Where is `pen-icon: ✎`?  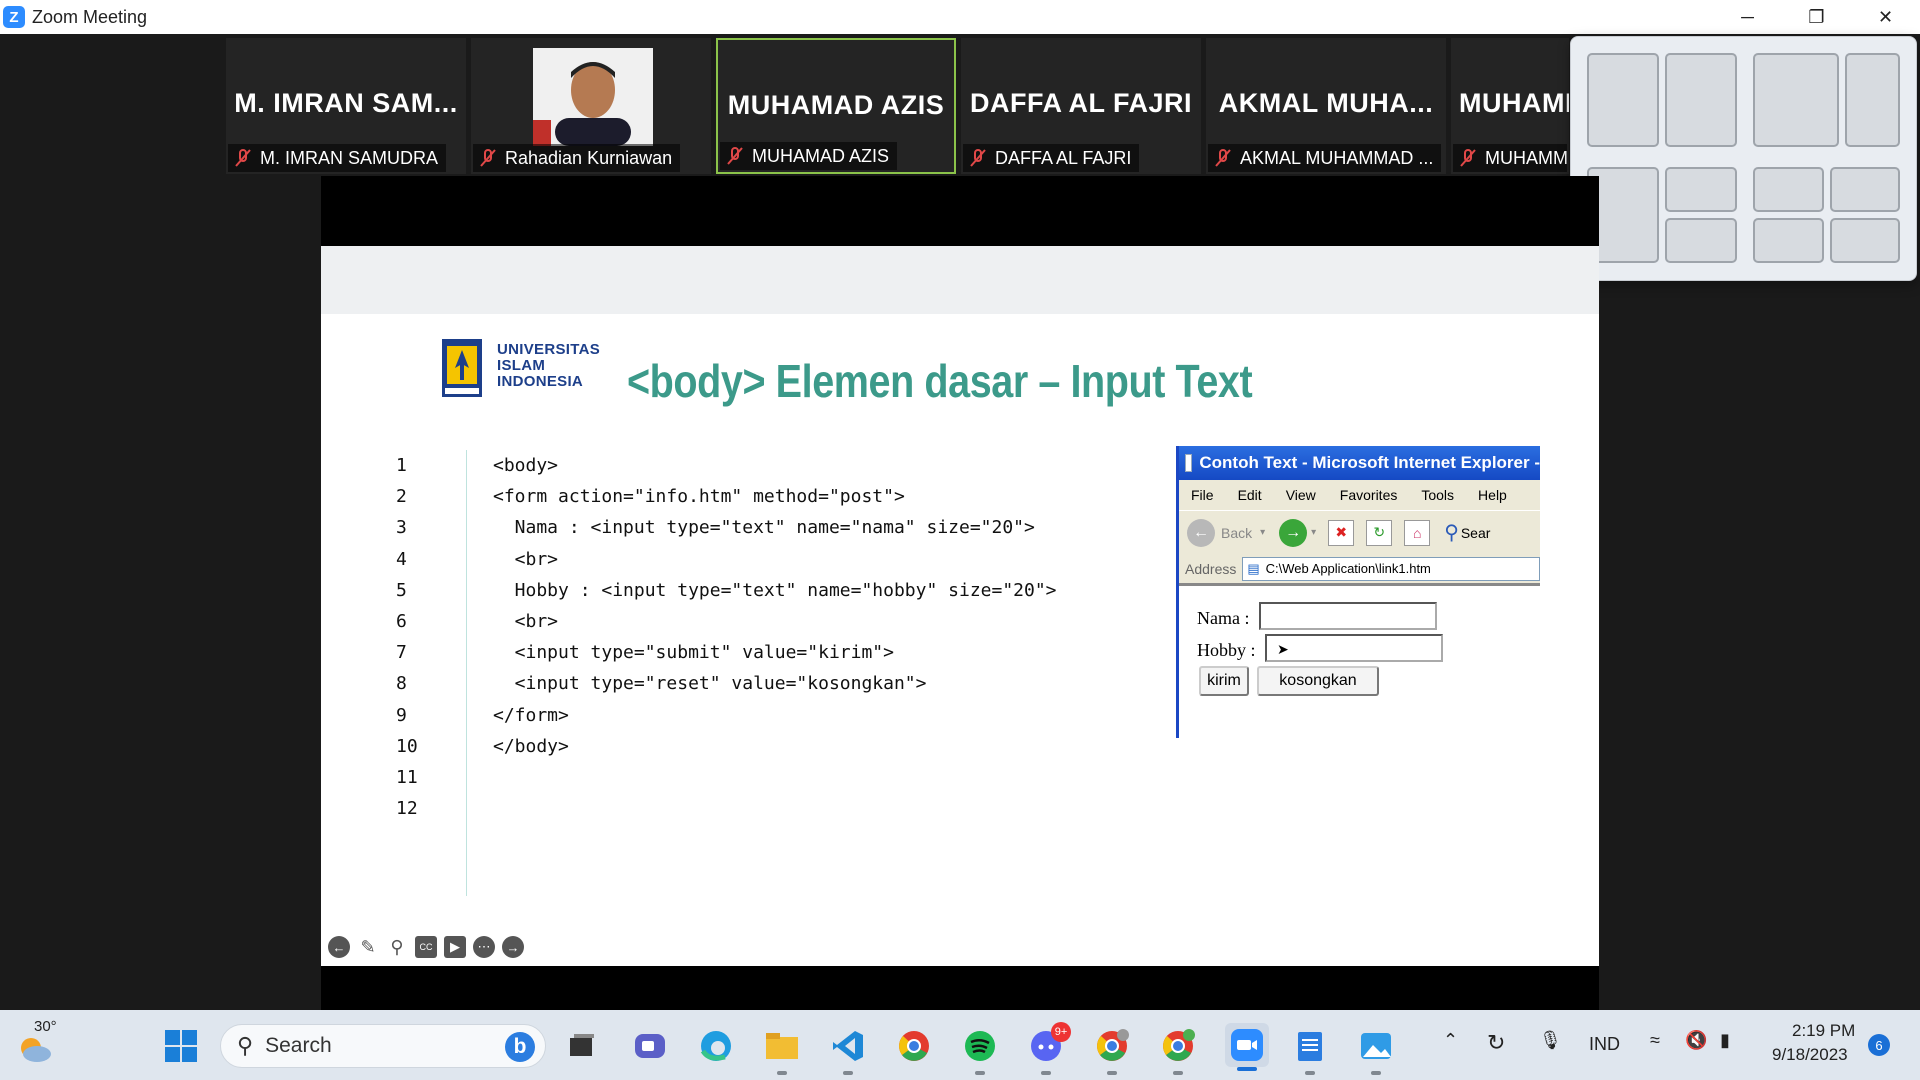 pen-icon: ✎ is located at coordinates (368, 947).